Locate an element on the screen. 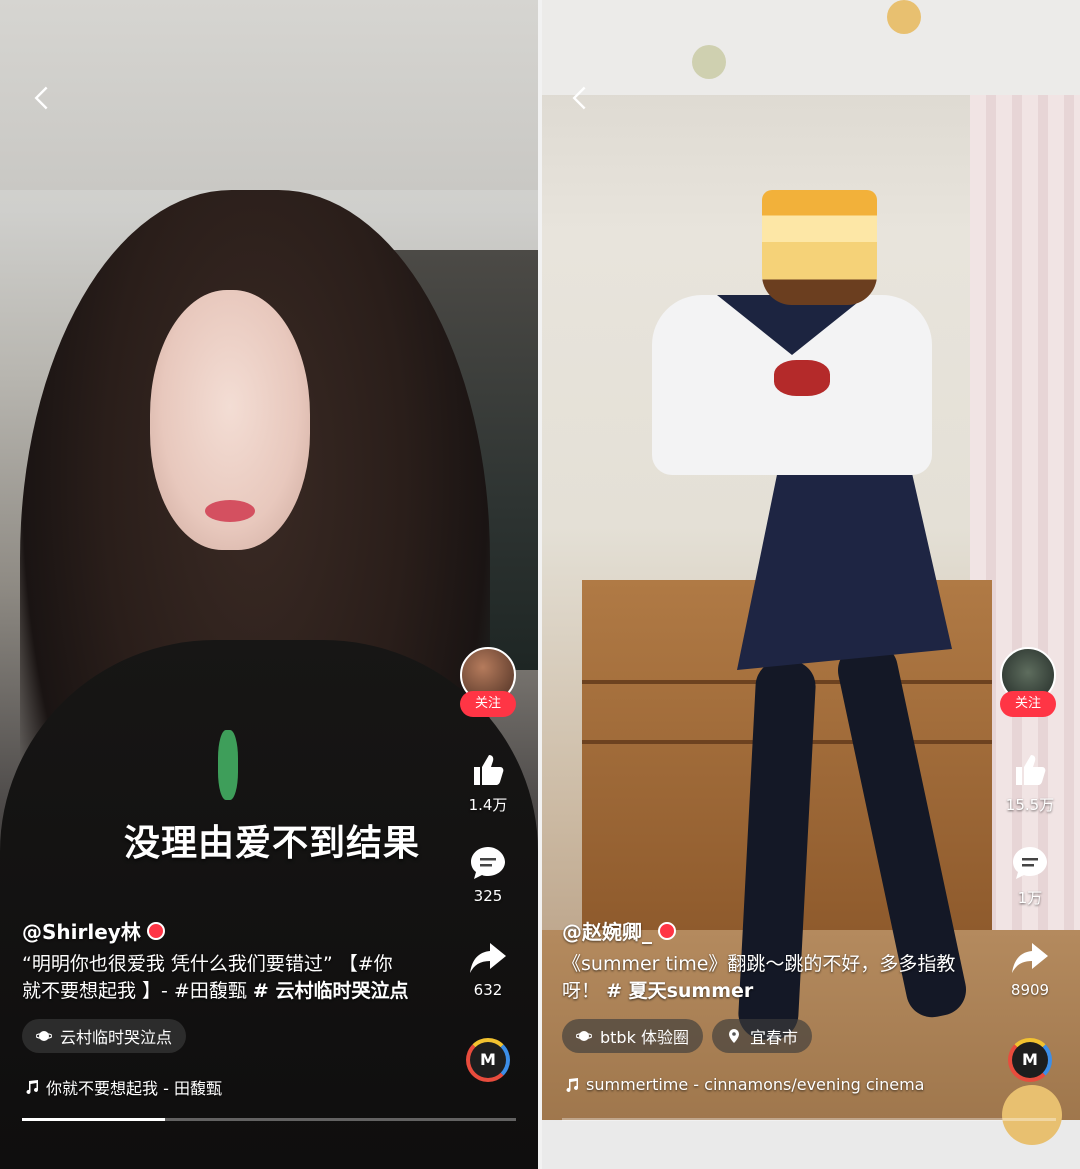 The width and height of the screenshot is (1080, 1169). location-chip: 宜春市 is located at coordinates (762, 1036).